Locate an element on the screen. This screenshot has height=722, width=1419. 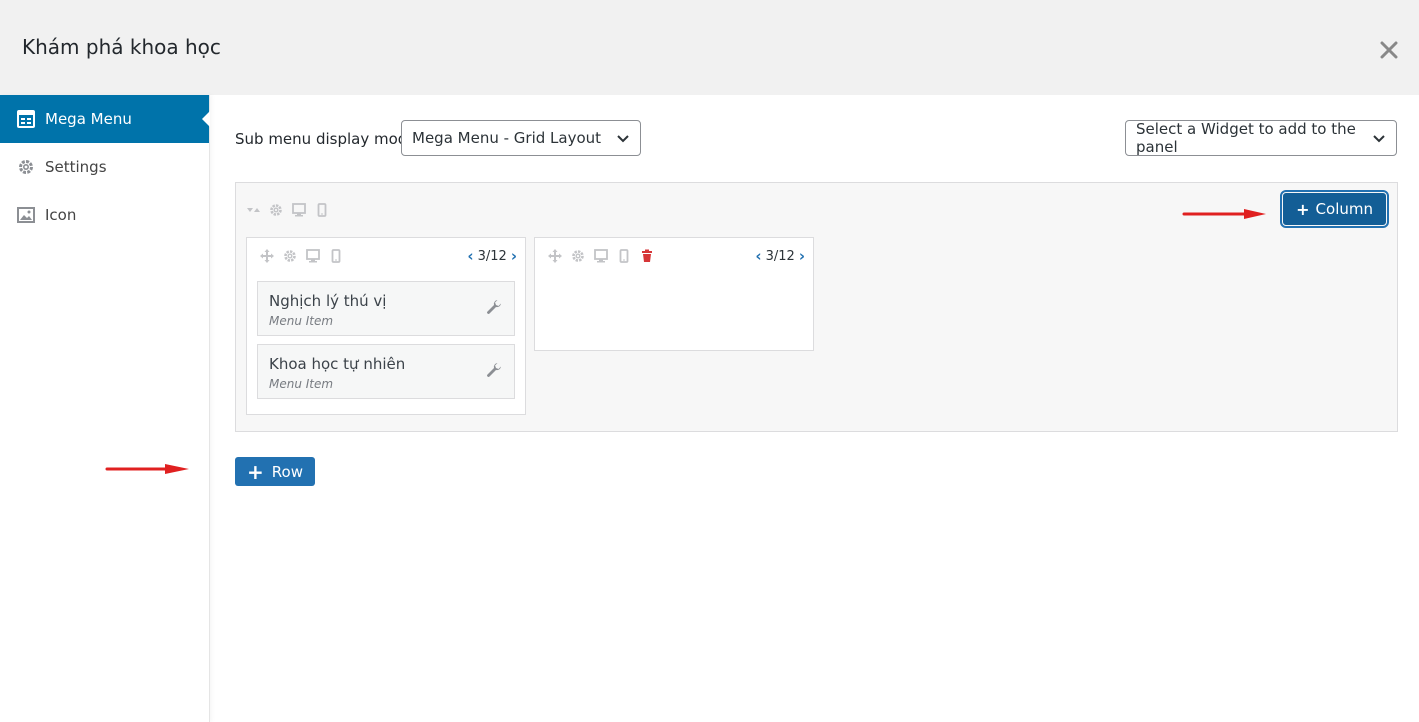
menu-item-title: Khoa học tự nhiên is located at coordinates (337, 364).